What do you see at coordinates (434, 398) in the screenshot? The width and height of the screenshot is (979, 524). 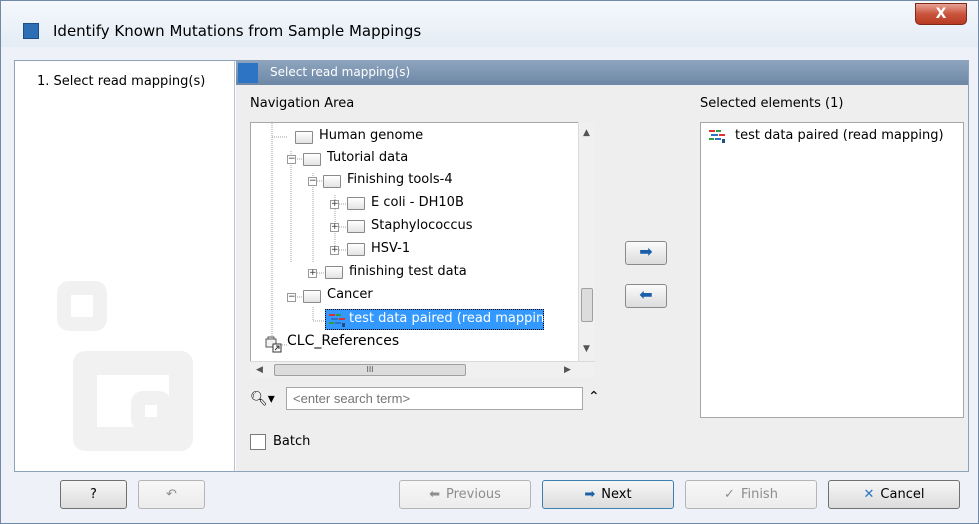 I see `search-input` at bounding box center [434, 398].